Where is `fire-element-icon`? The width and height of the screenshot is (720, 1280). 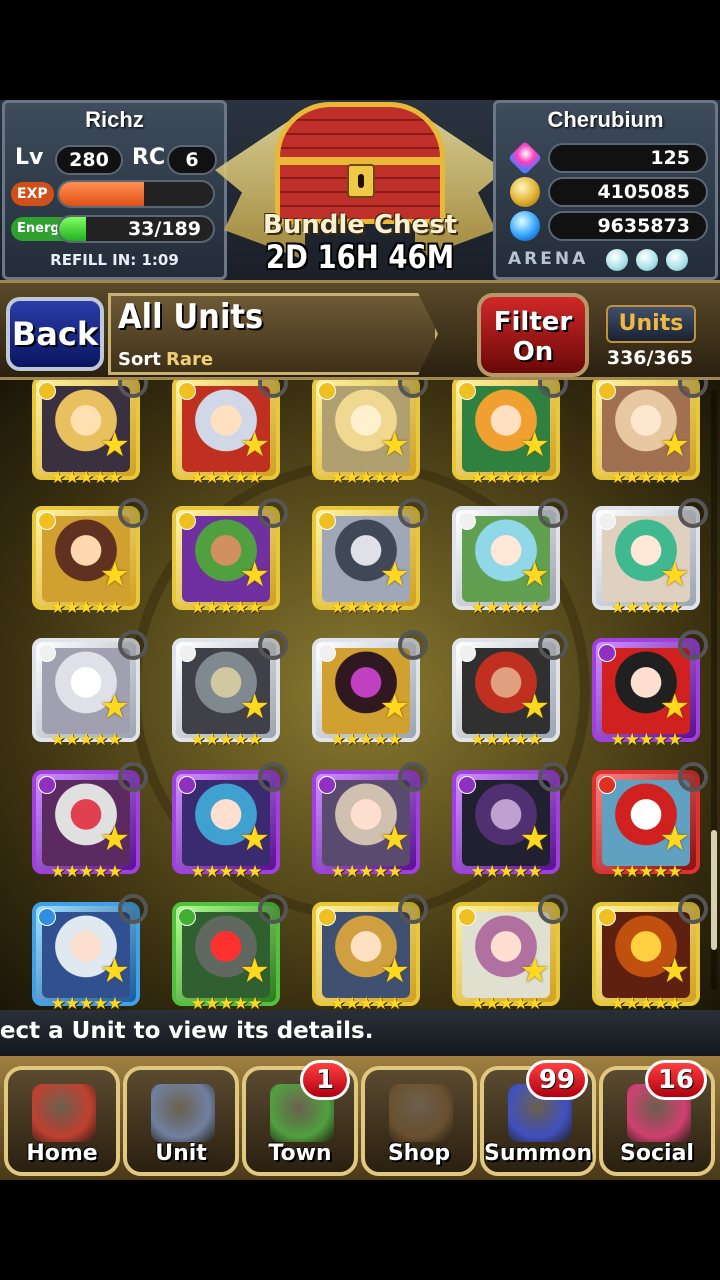 fire-element-icon is located at coordinates (607, 785).